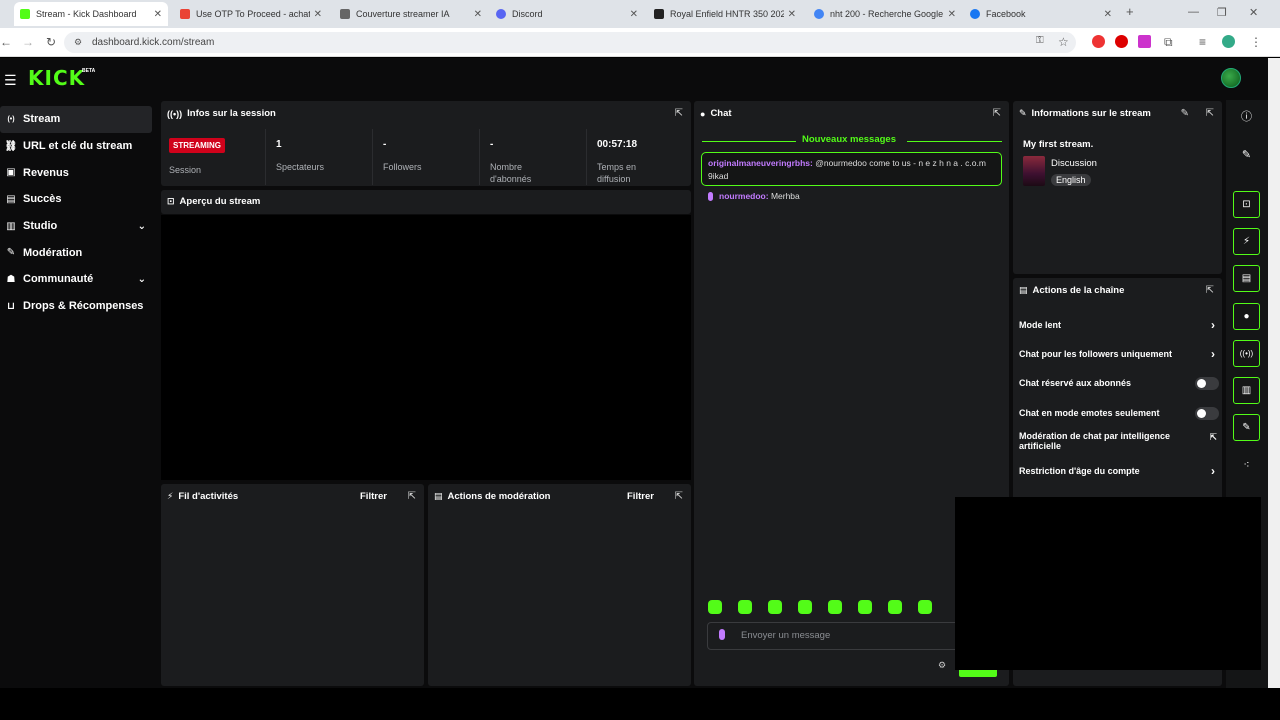 The image size is (1280, 720). What do you see at coordinates (885, 14) in the screenshot?
I see `browser-tab-google: nht 200 - Recherche Google ✕` at bounding box center [885, 14].